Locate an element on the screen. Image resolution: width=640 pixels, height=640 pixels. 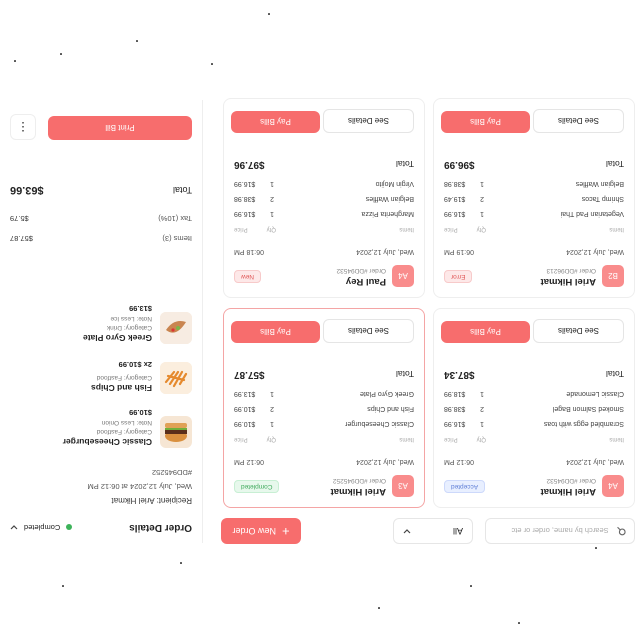
item-name: Smoked Salmon Bagel is located at coordinates (588, 408).